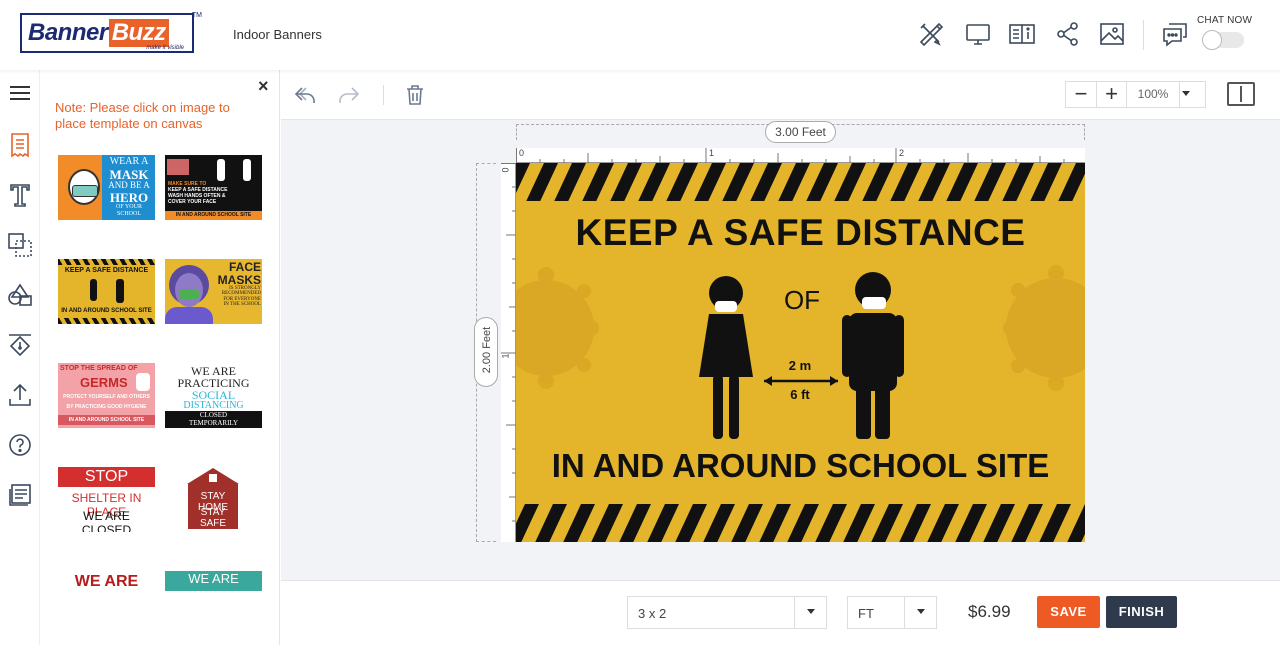 The height and width of the screenshot is (645, 1280). Describe the element at coordinates (165, 48) in the screenshot. I see `logo-tagline: make it visible` at that location.